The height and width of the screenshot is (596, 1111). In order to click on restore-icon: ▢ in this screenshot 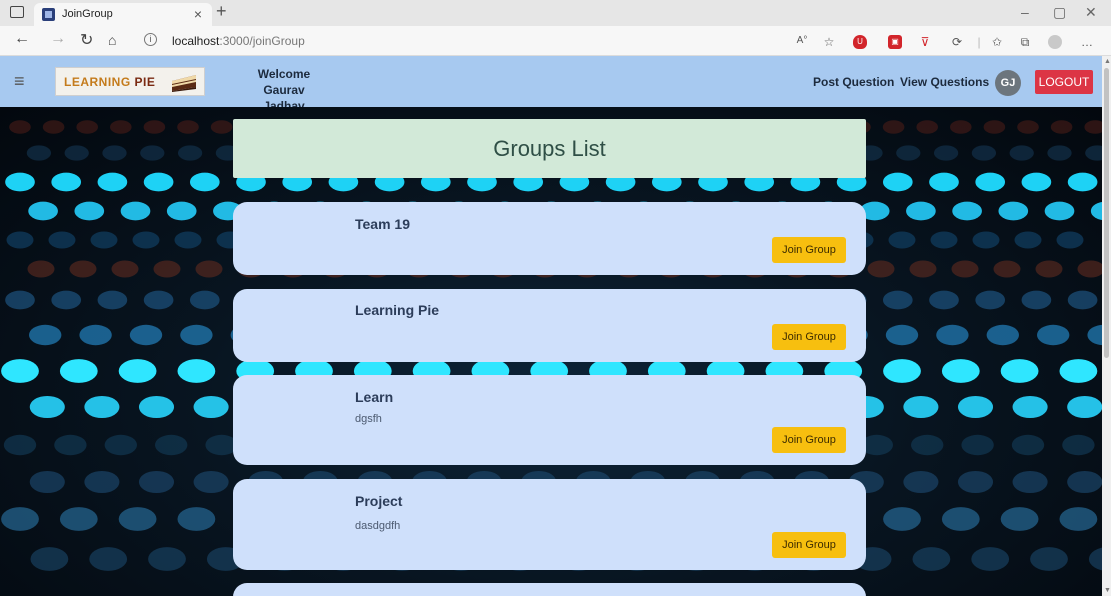, I will do `click(1059, 12)`.